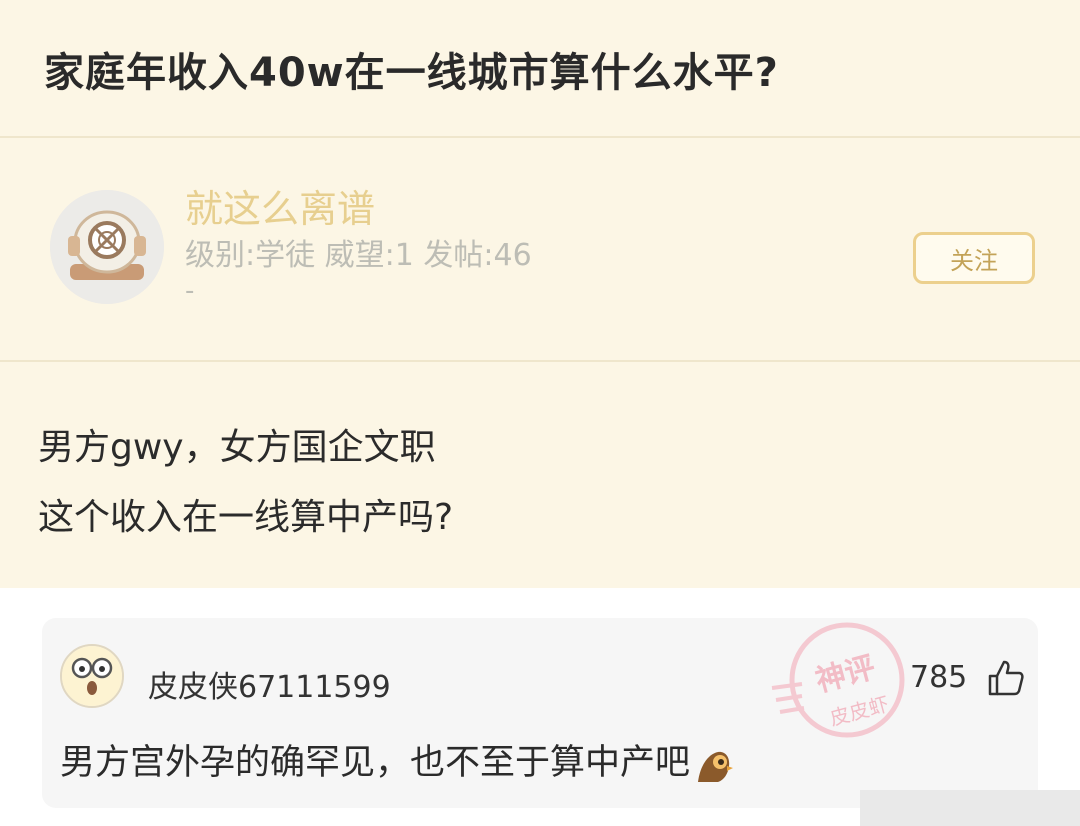 The height and width of the screenshot is (826, 1080). What do you see at coordinates (237, 447) in the screenshot?
I see `post-body-line: 男方gwy，女方国企文职` at bounding box center [237, 447].